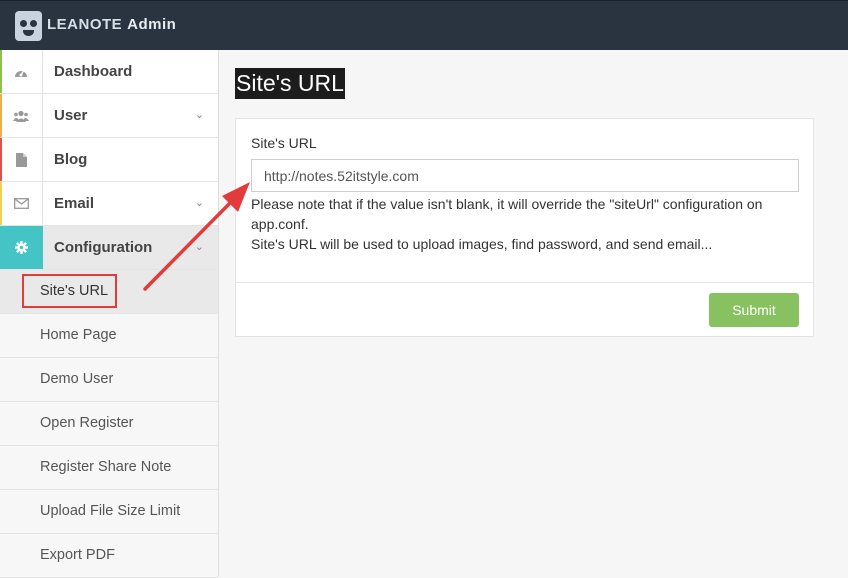 Image resolution: width=848 pixels, height=578 pixels. Describe the element at coordinates (71, 159) in the screenshot. I see `sidebar-item-label: Blog` at that location.